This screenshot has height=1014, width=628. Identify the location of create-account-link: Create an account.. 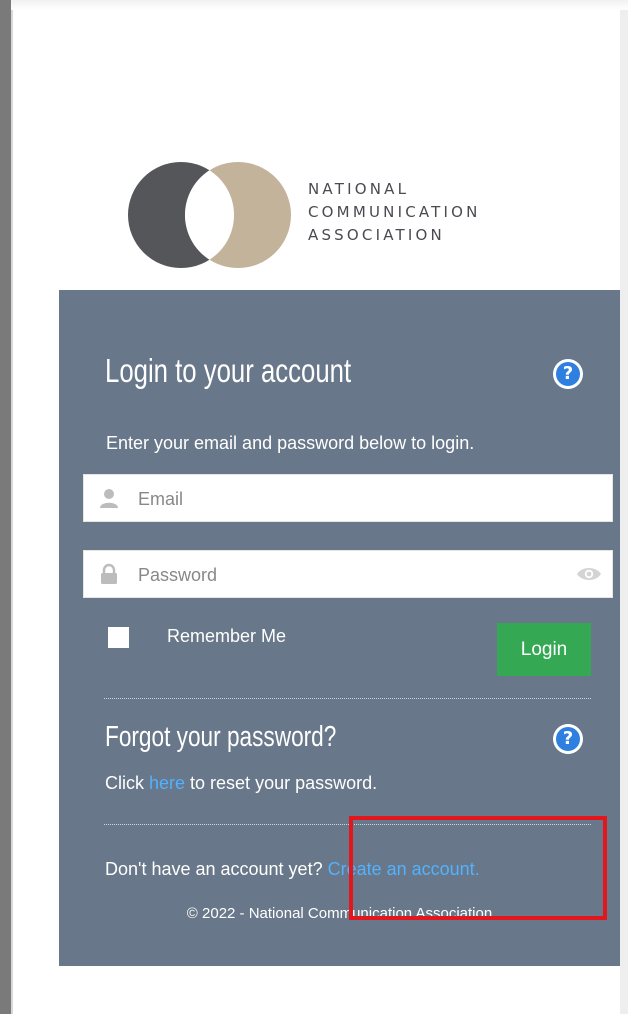
(404, 869).